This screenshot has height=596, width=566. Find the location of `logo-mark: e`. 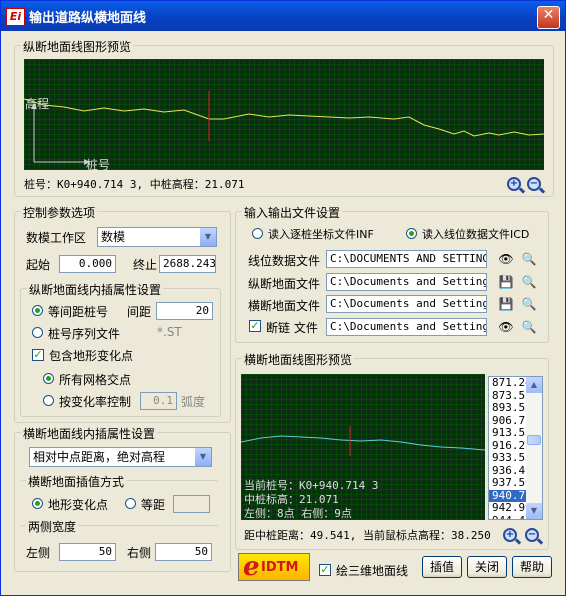

logo-mark: e is located at coordinates (251, 567).